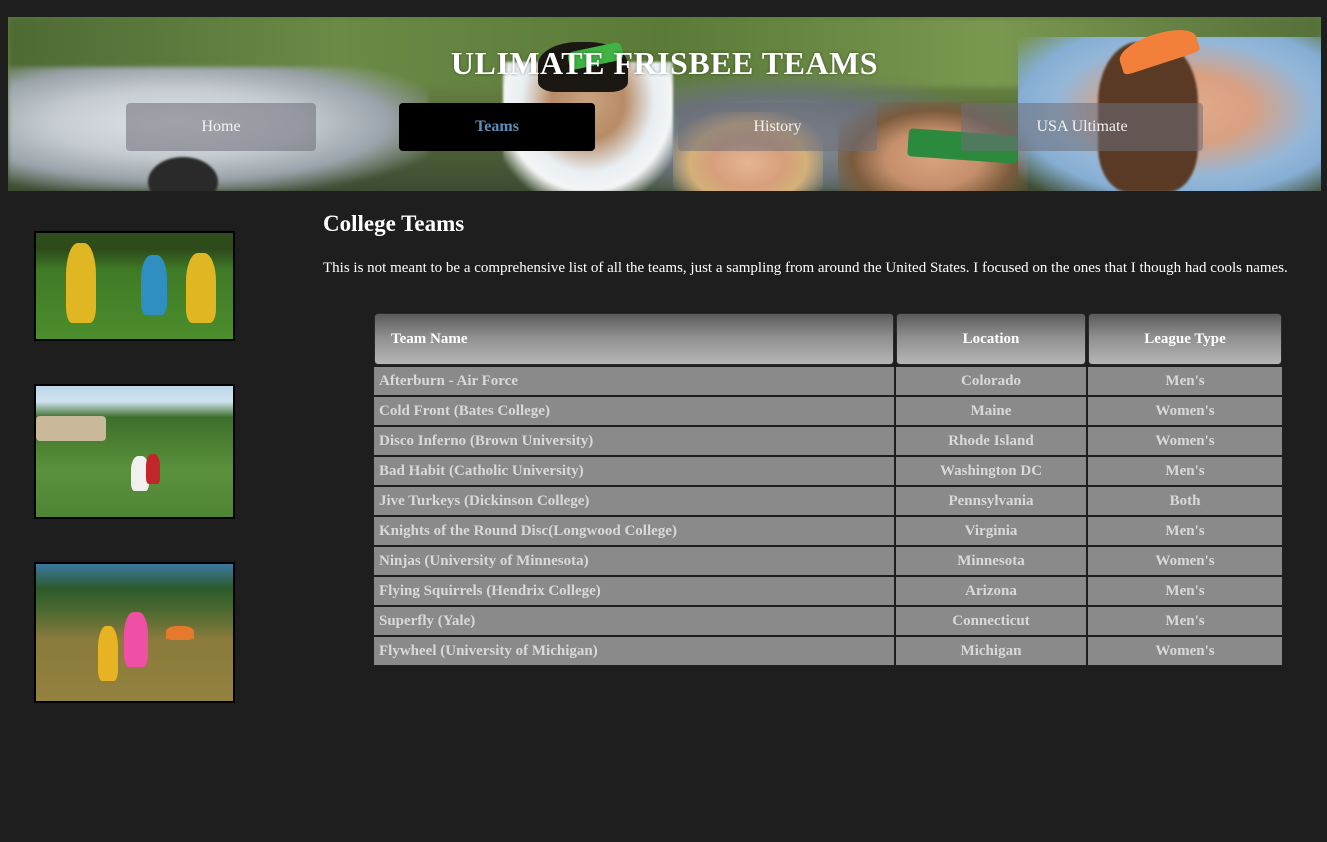 This screenshot has height=842, width=1327. What do you see at coordinates (777, 127) in the screenshot?
I see `nav-history: History` at bounding box center [777, 127].